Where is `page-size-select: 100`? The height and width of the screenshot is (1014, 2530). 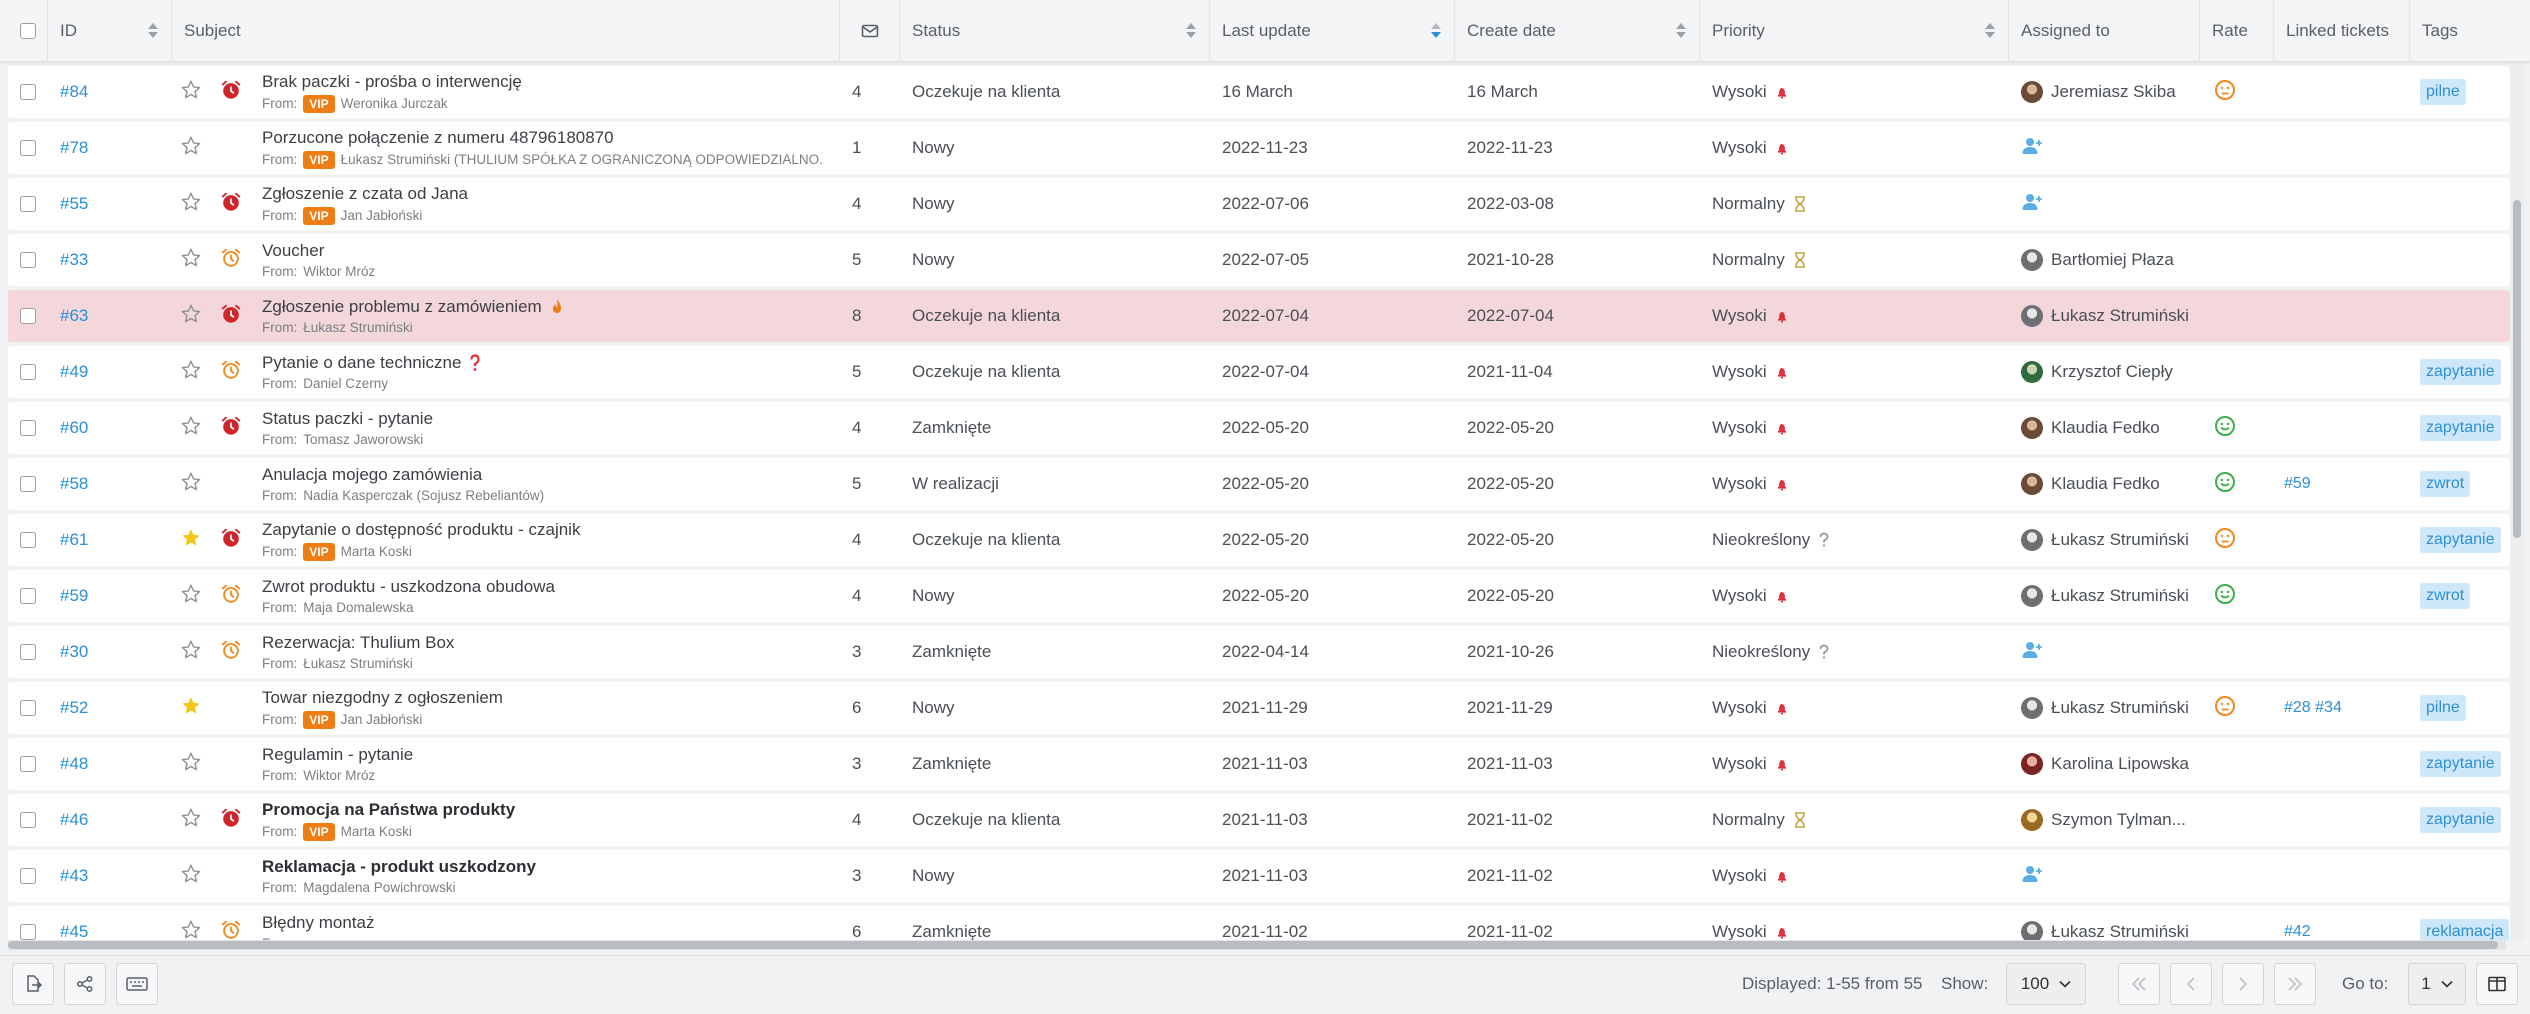
page-size-select: 100 is located at coordinates (2046, 984).